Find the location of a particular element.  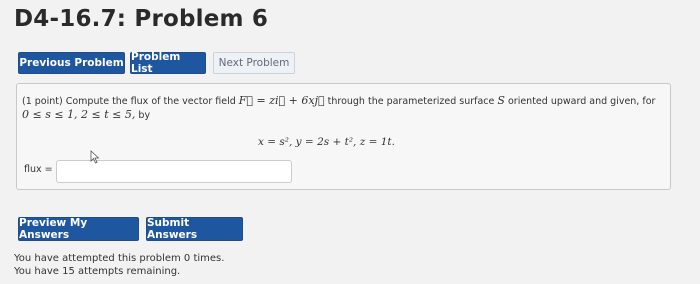

flux-label: flux = is located at coordinates (38, 169).